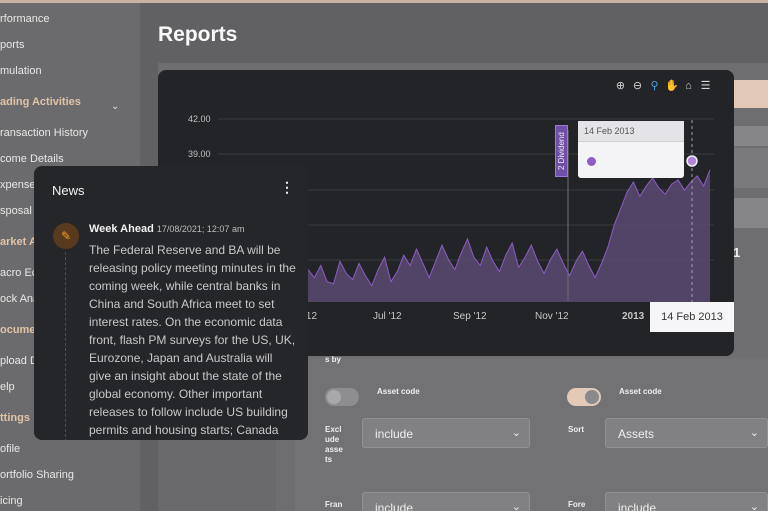 This screenshot has width=768, height=511. Describe the element at coordinates (591, 161) in the screenshot. I see `series-dot-icon` at that location.